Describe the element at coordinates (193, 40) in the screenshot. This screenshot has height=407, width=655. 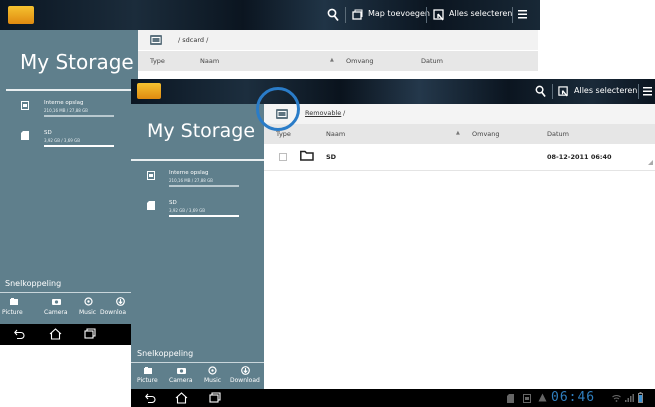
I see `breadcrumb: / sdcard /` at that location.